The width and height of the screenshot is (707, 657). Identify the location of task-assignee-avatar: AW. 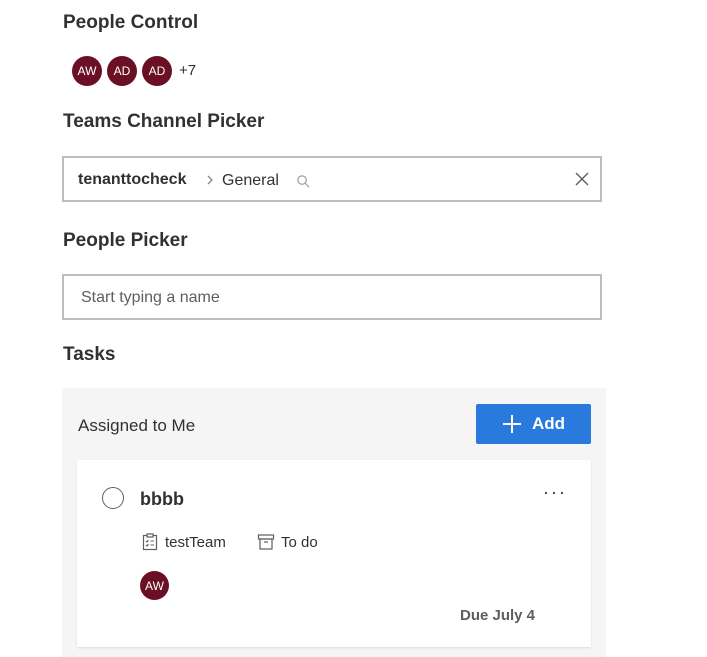
(154, 585).